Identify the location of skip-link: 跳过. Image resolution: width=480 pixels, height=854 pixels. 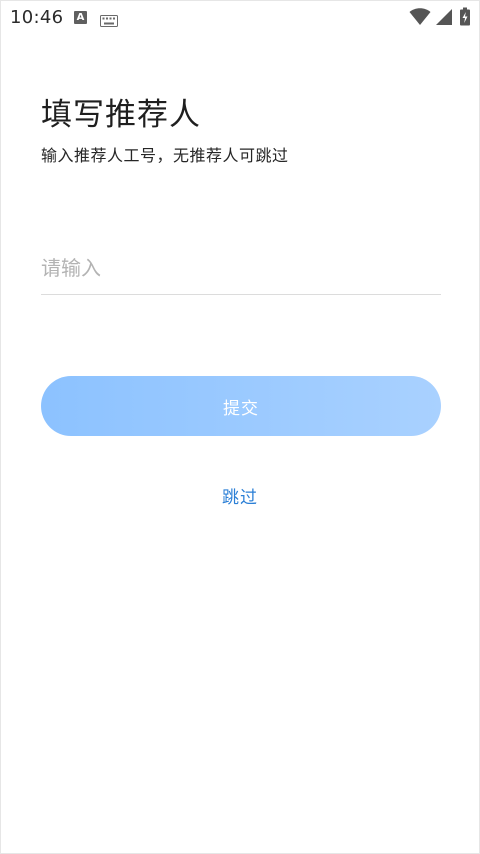
(240, 495).